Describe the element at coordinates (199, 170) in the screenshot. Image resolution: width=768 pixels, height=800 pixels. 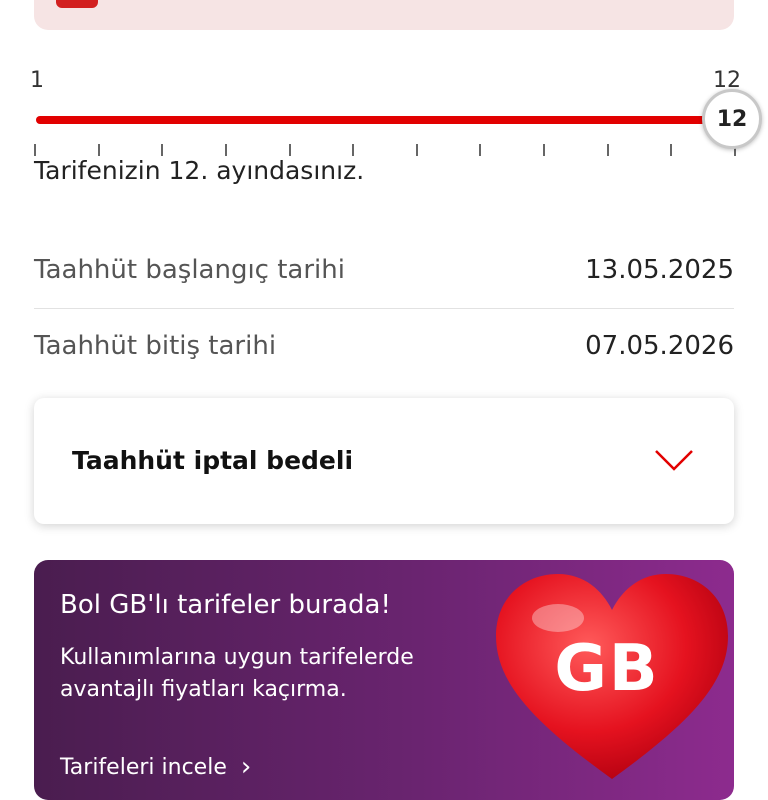
I see `month-status-text: Tarifenizin 12. ayındasınız.` at that location.